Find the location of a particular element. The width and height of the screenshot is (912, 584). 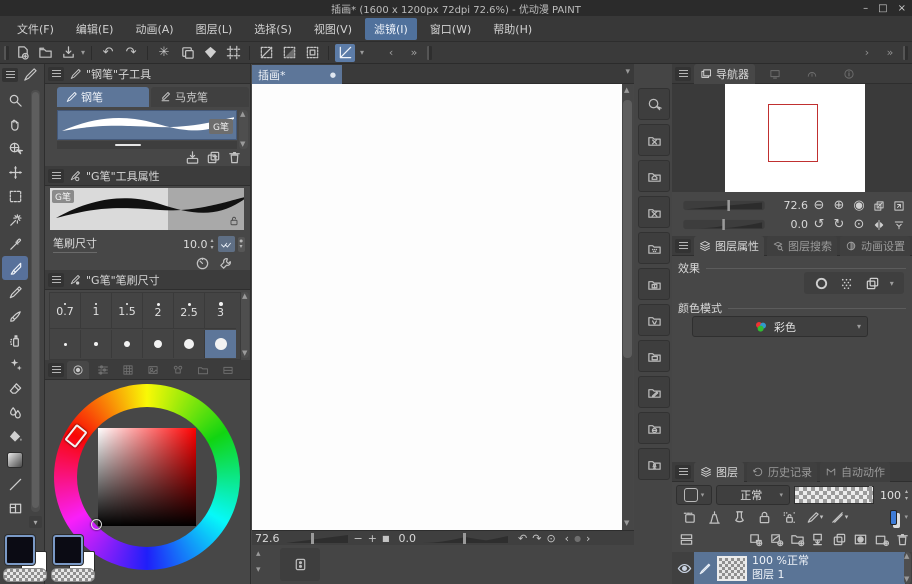

tool-strip-menu is located at coordinates (10, 74).